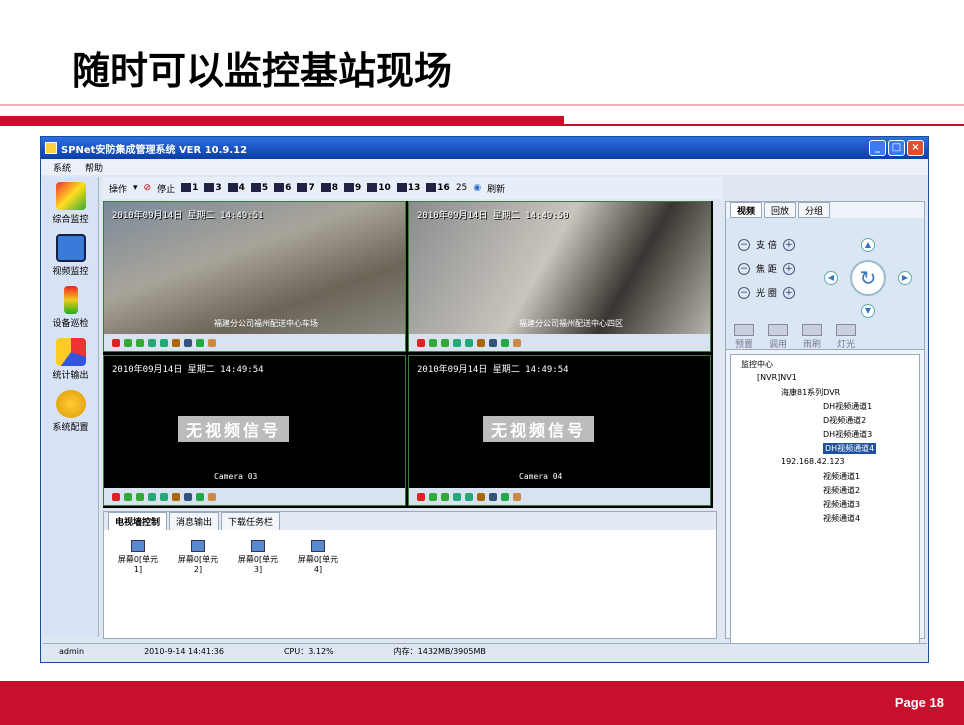 This screenshot has width=964, height=725. What do you see at coordinates (166, 188) in the screenshot?
I see `stop-button: 停止` at bounding box center [166, 188].